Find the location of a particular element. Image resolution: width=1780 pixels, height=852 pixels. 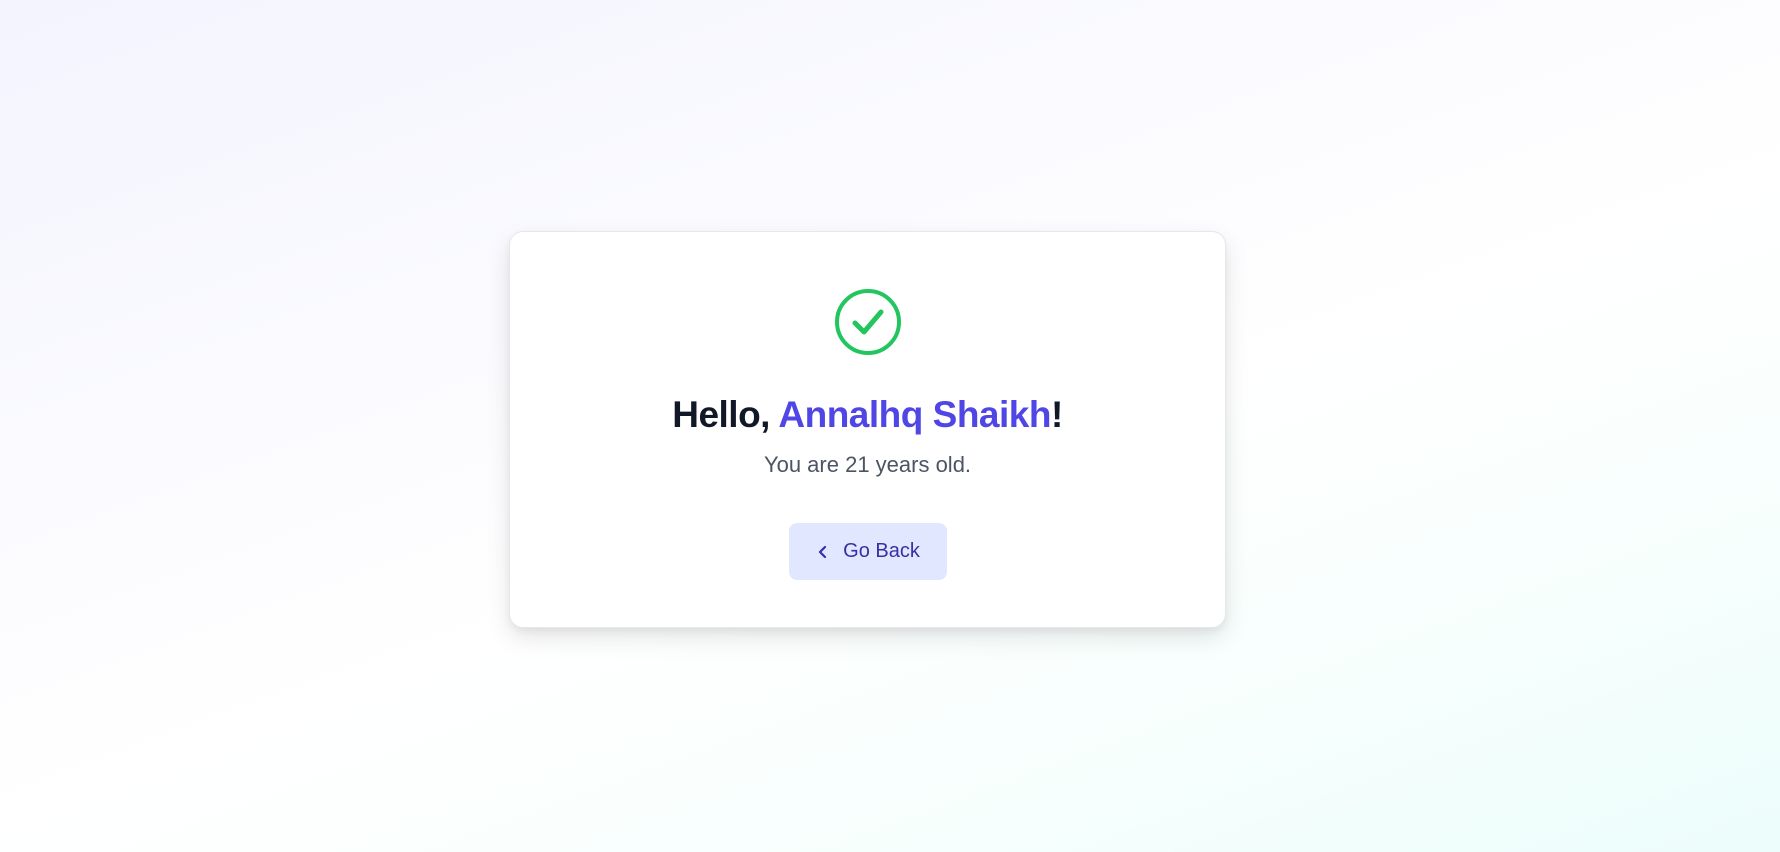

go-back-label: Go Back is located at coordinates (881, 551).